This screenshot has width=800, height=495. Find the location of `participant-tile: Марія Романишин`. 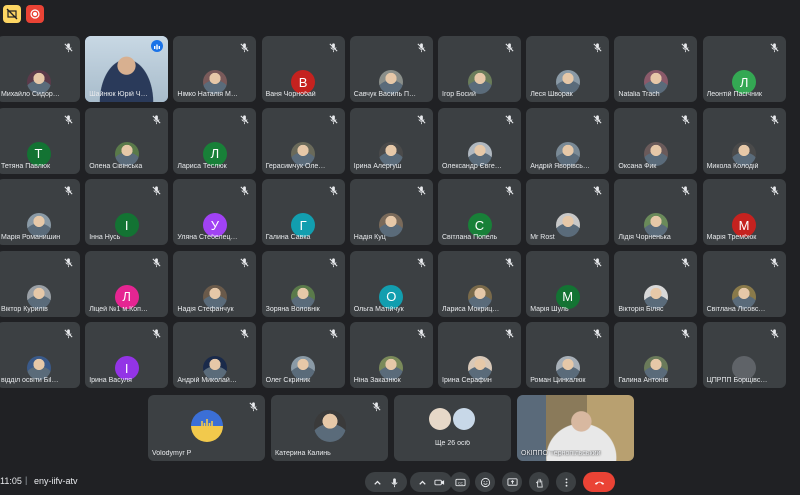

participant-tile: Марія Романишин is located at coordinates (40, 212).